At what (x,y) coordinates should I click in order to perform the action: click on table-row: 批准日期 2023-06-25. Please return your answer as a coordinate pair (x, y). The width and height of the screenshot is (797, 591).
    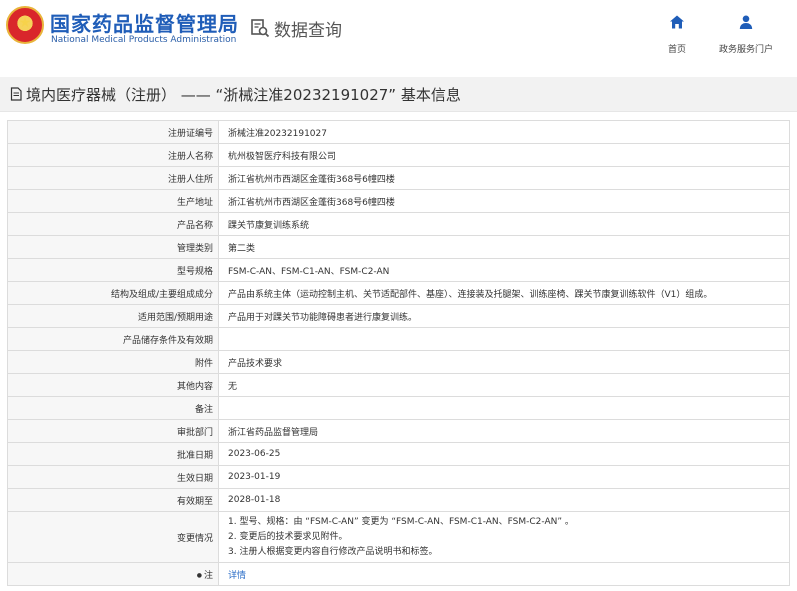
    Looking at the image, I should click on (398, 454).